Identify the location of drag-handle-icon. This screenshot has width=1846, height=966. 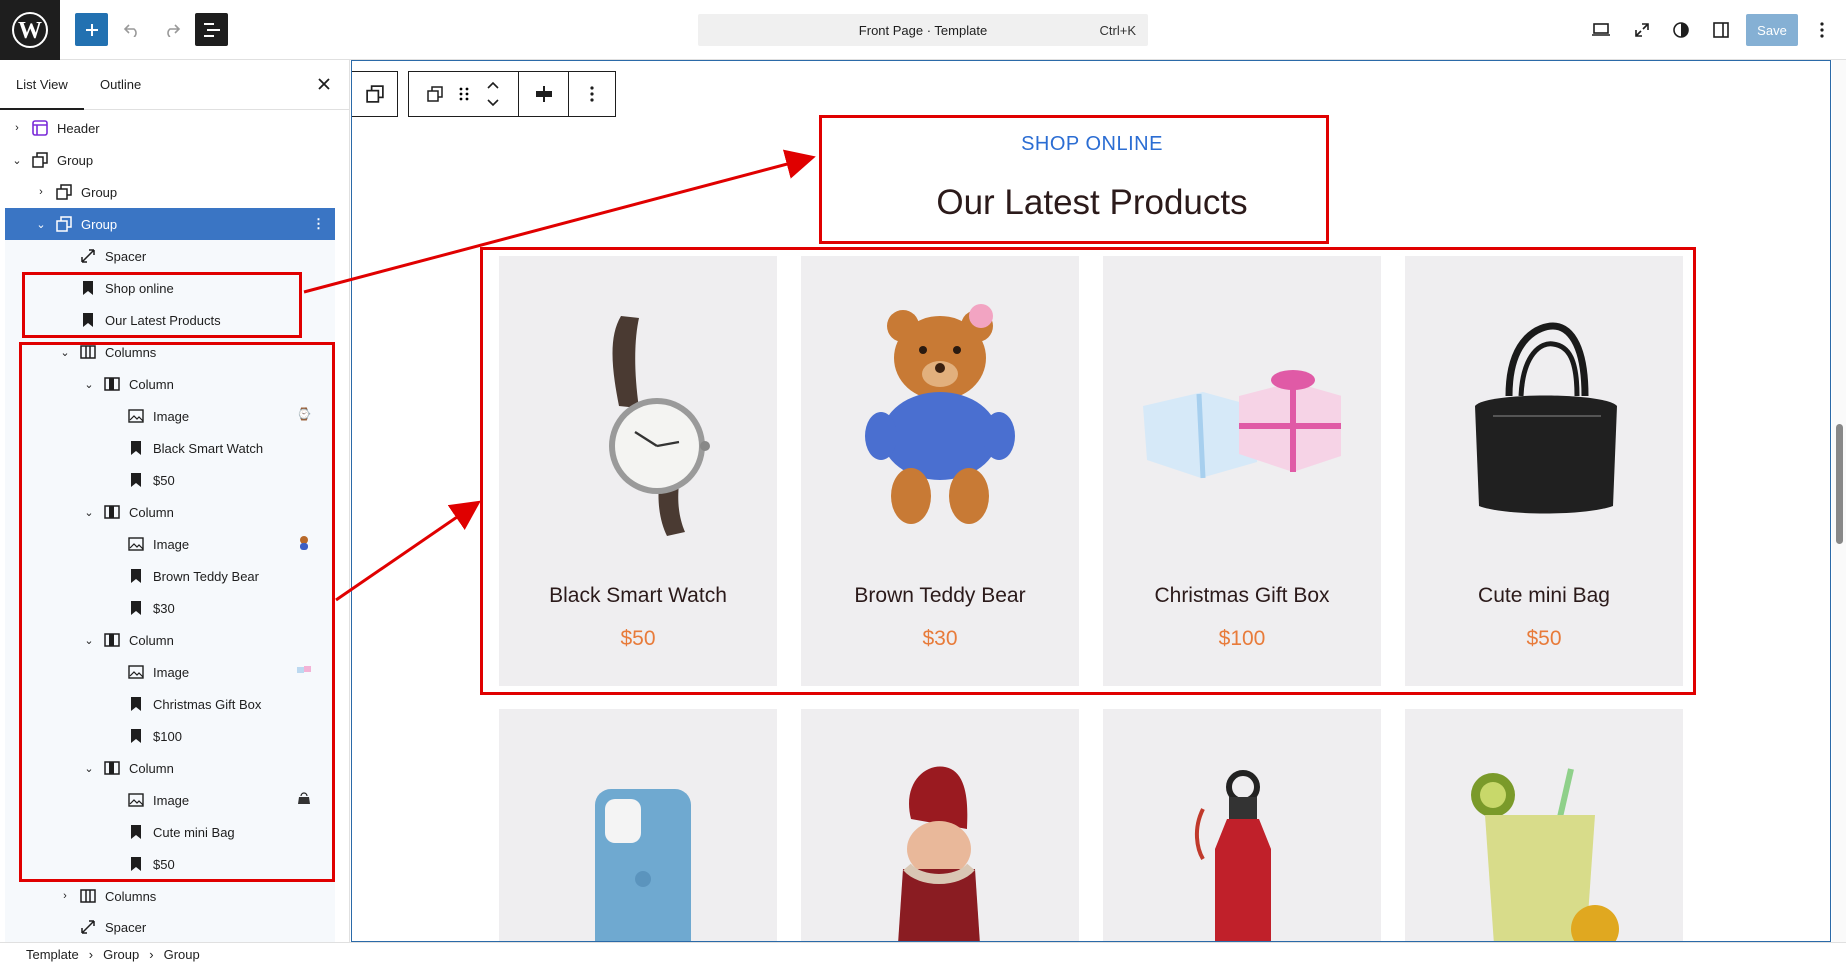
(464, 94).